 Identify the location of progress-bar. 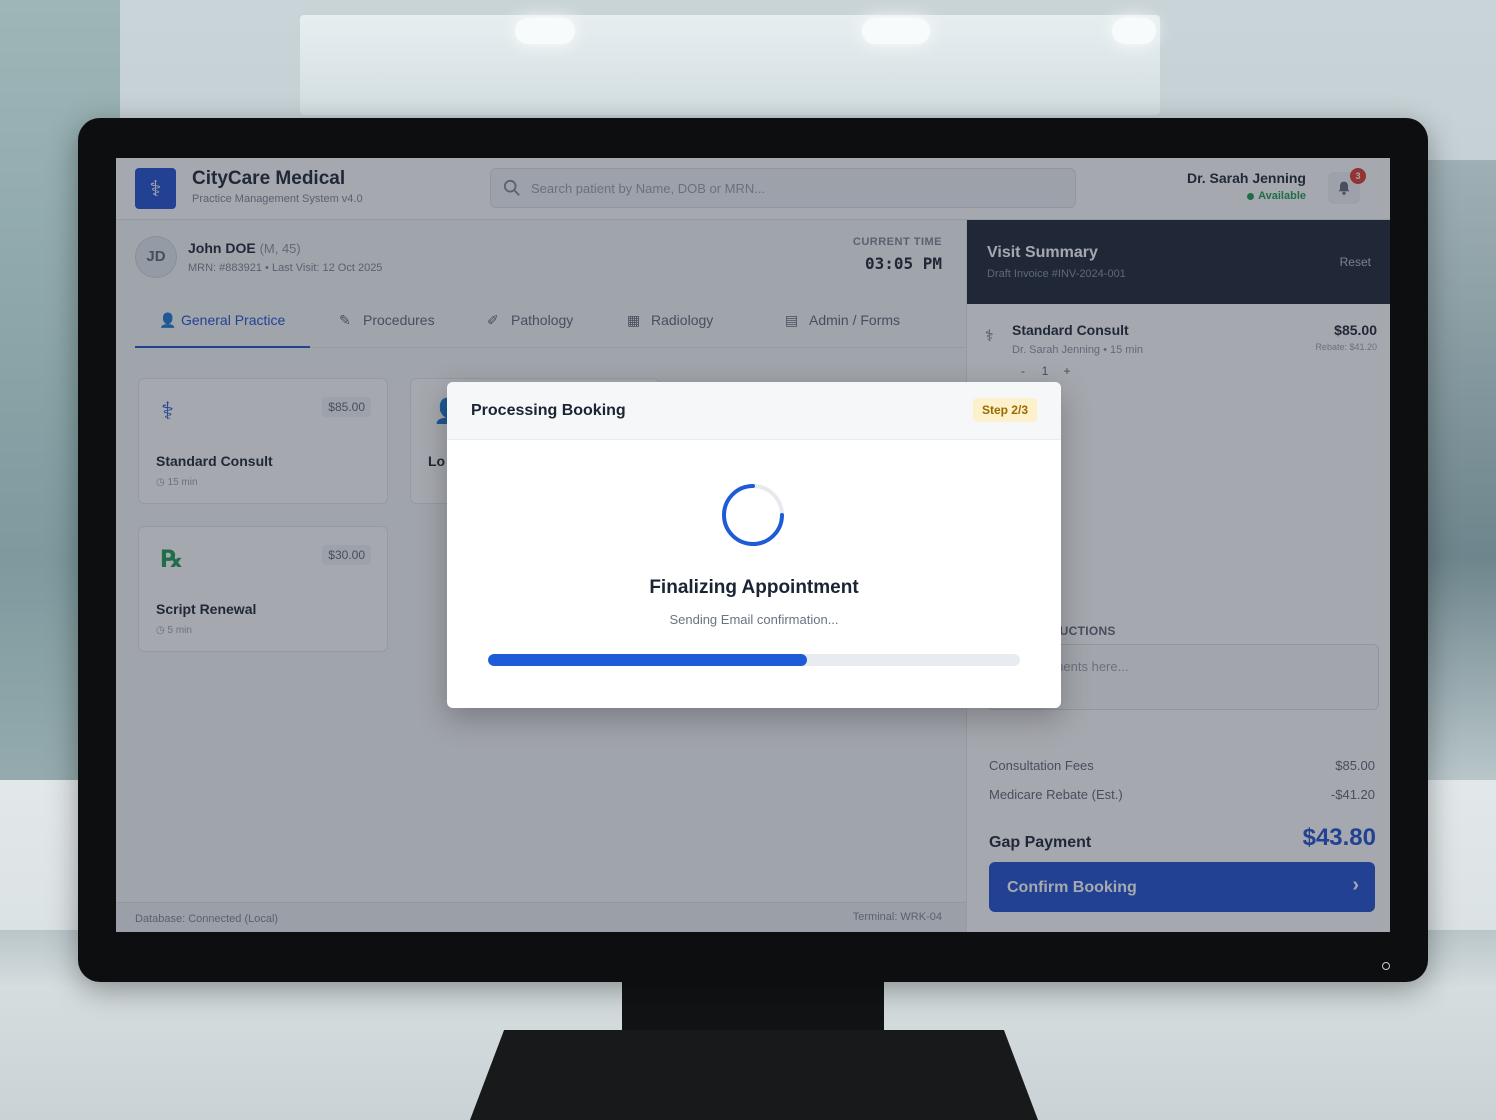
(754, 660).